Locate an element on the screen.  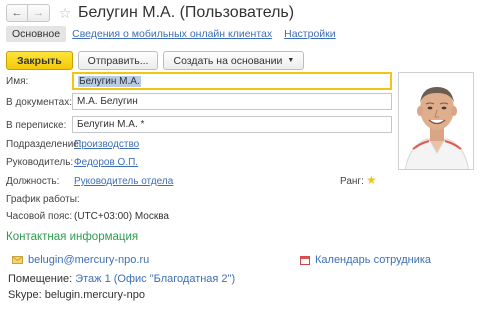
schedule-label: График работы: is located at coordinates (43, 199).